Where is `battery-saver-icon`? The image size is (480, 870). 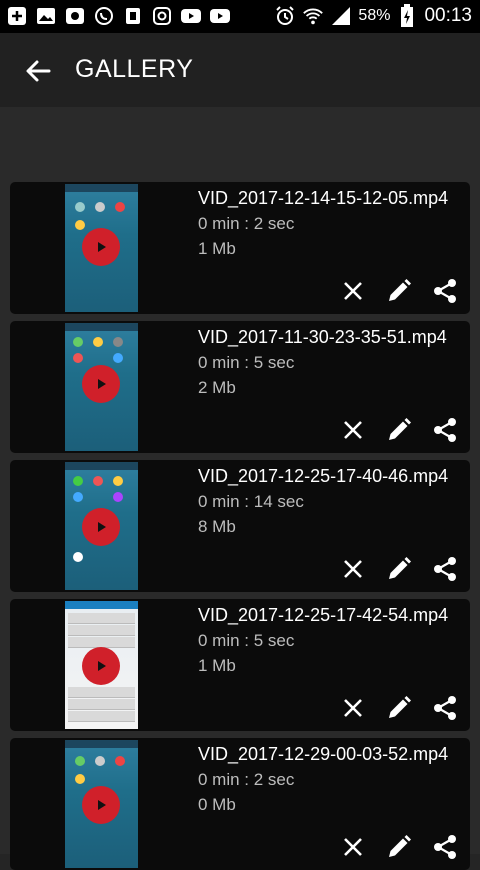 battery-saver-icon is located at coordinates (133, 16).